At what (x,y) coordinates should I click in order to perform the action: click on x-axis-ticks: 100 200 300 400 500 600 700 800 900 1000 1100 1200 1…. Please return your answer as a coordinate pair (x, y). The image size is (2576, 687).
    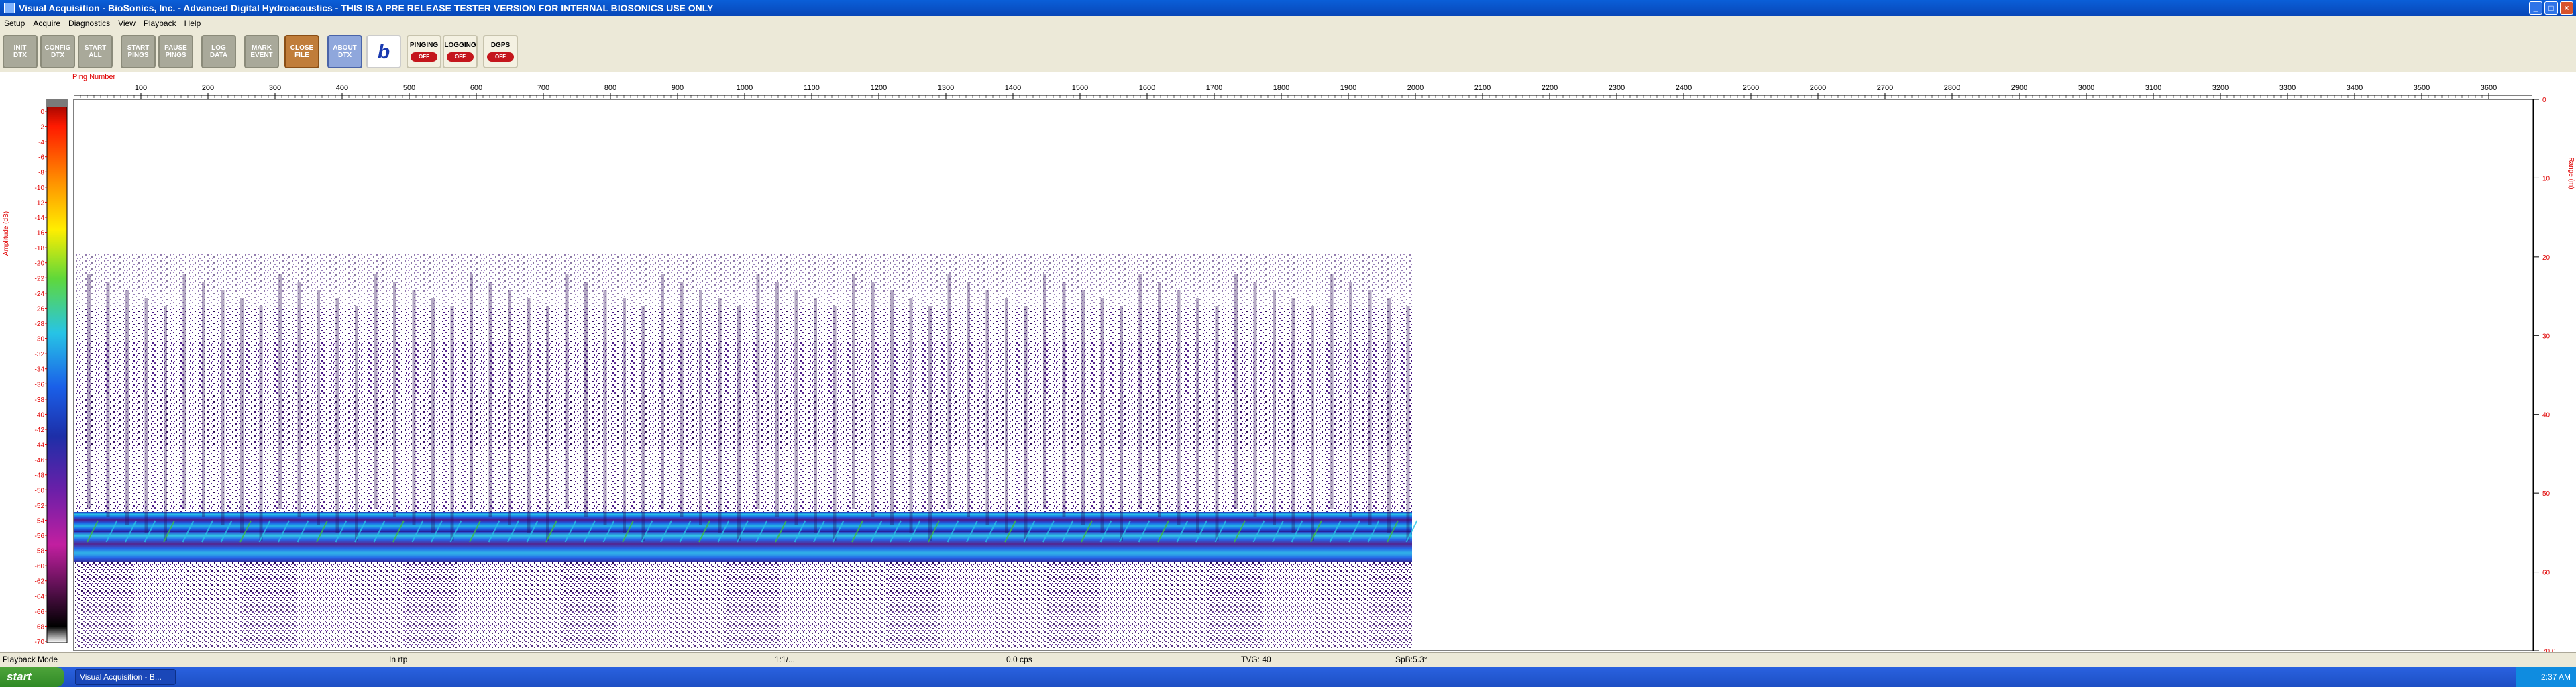
    Looking at the image, I should click on (1288, 91).